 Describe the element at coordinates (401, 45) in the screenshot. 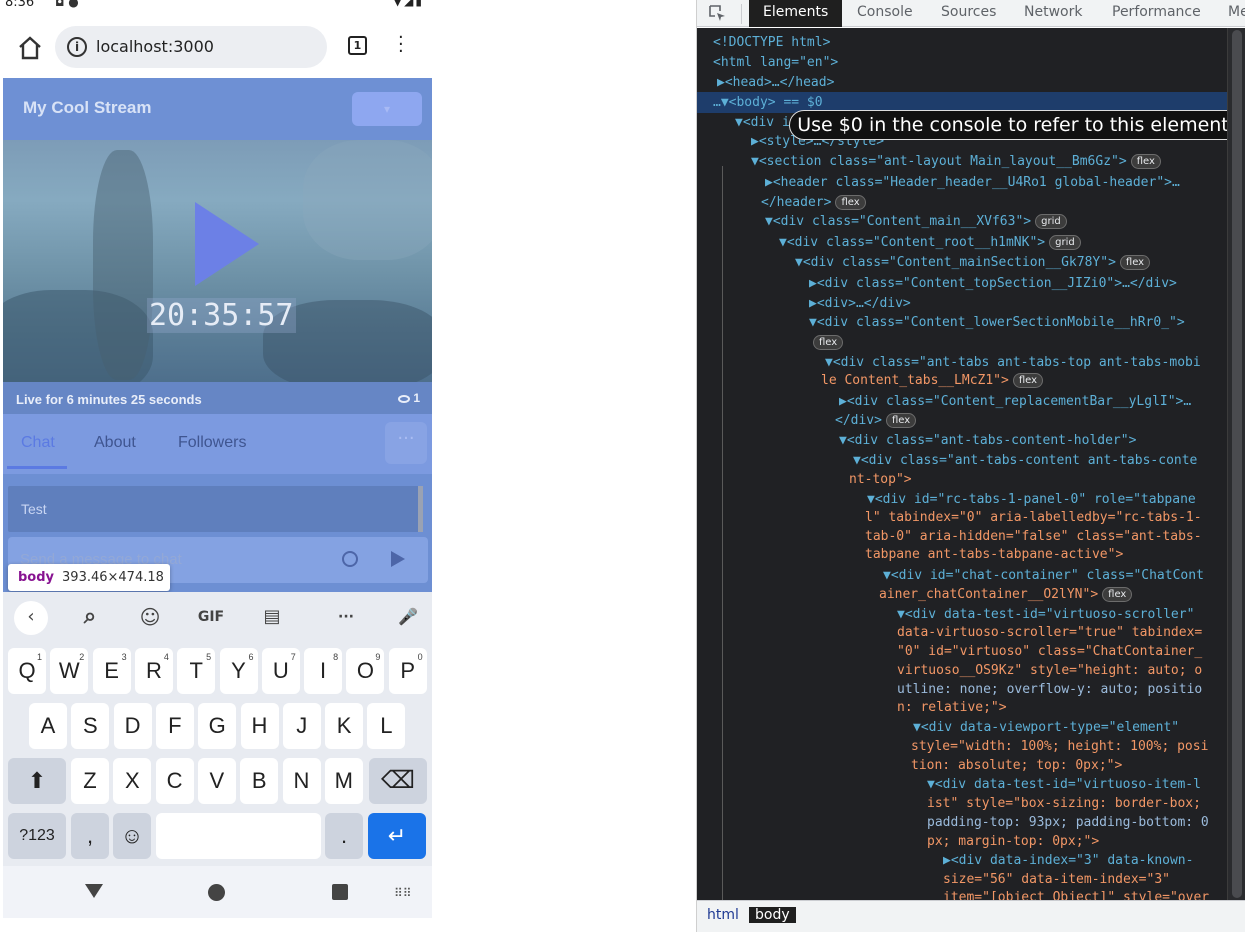

I see `browser-menu-icon: · · ·` at that location.